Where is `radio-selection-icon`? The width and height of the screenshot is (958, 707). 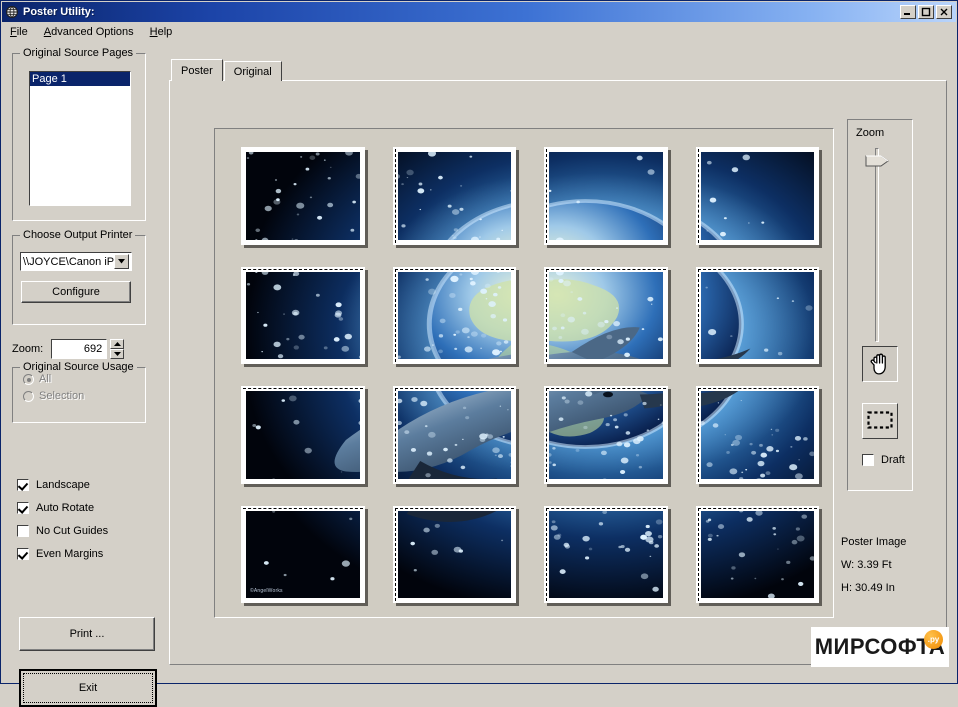
radio-selection-icon is located at coordinates (28, 396).